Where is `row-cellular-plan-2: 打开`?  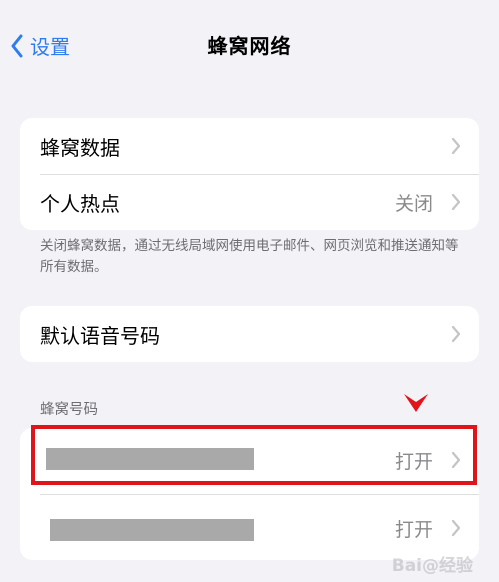
row-cellular-plan-2: 打开 is located at coordinates (249, 528).